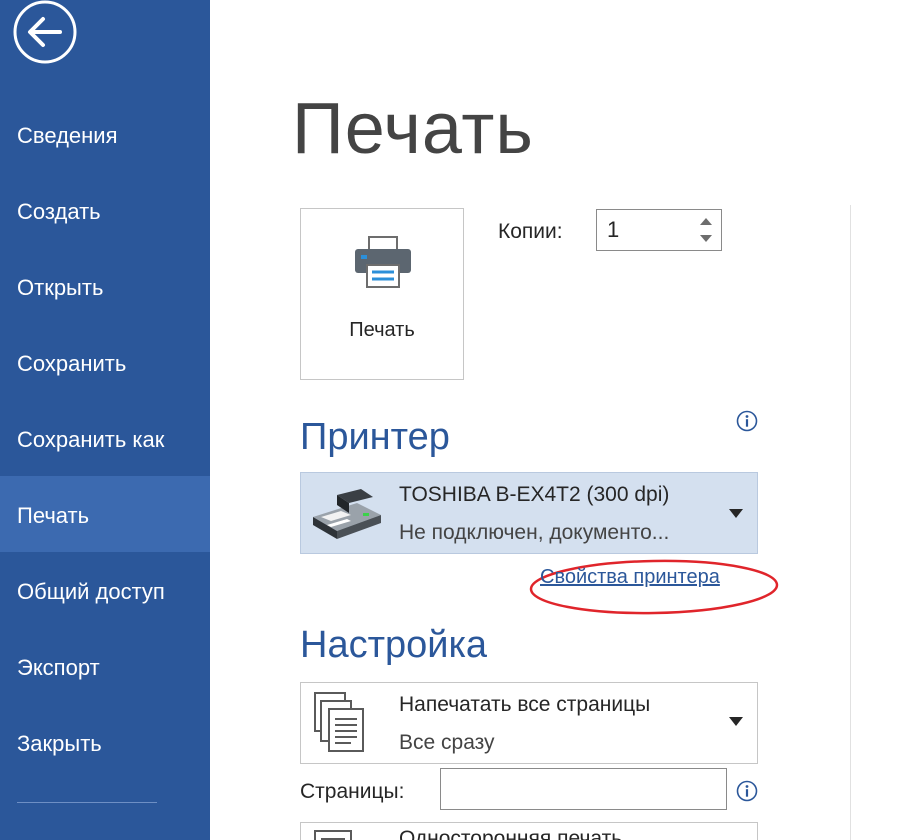  Describe the element at coordinates (105, 514) in the screenshot. I see `nav-item-print: Печать` at that location.